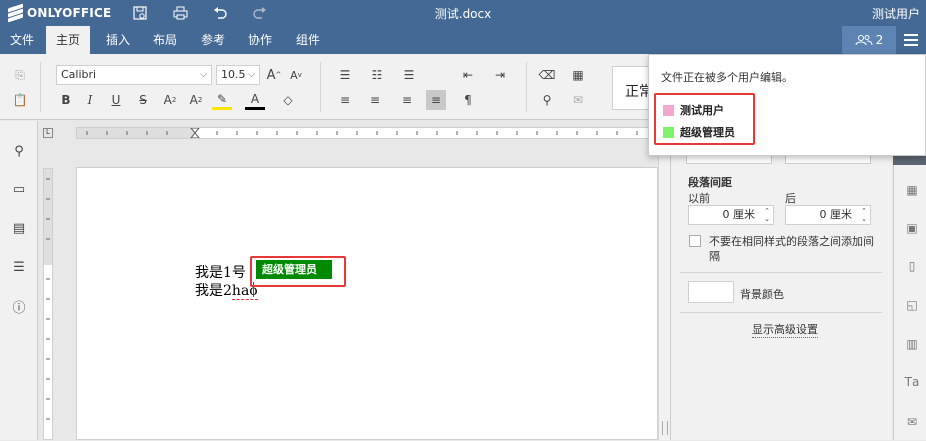  Describe the element at coordinates (912, 228) in the screenshot. I see `image-settings-icon: ▣` at that location.